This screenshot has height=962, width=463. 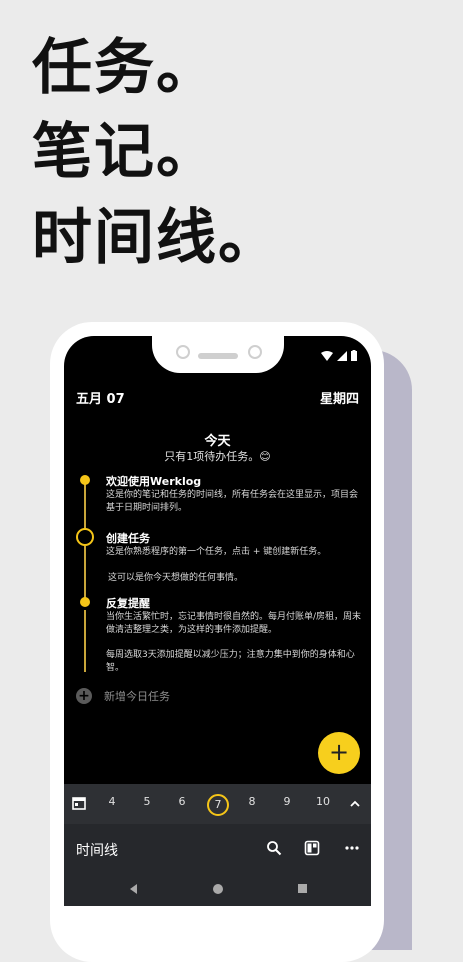 I want to click on status-bar, so click(x=339, y=355).